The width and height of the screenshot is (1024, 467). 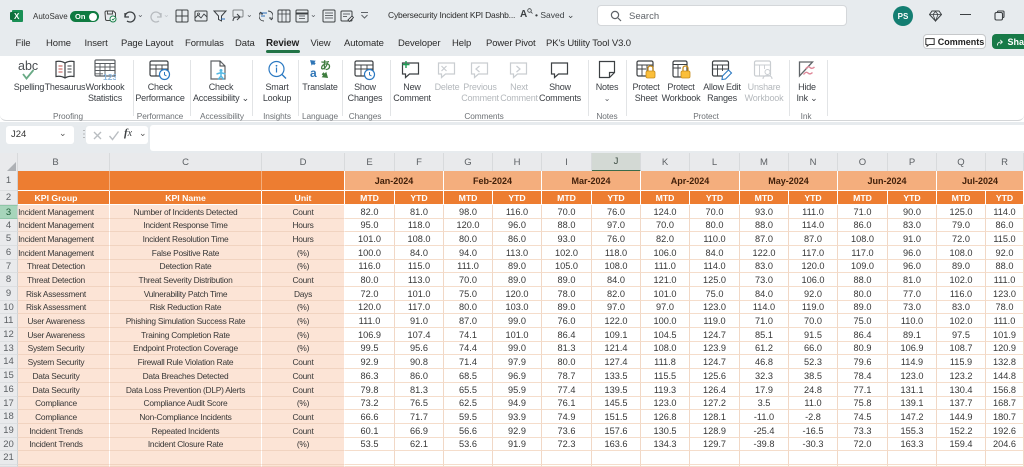 What do you see at coordinates (109, 76) in the screenshot?
I see `svg-text: 123` at bounding box center [109, 76].